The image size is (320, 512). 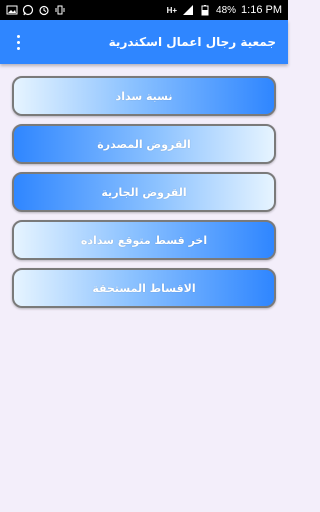 What do you see at coordinates (28, 10) in the screenshot?
I see `whatsapp-icon` at bounding box center [28, 10].